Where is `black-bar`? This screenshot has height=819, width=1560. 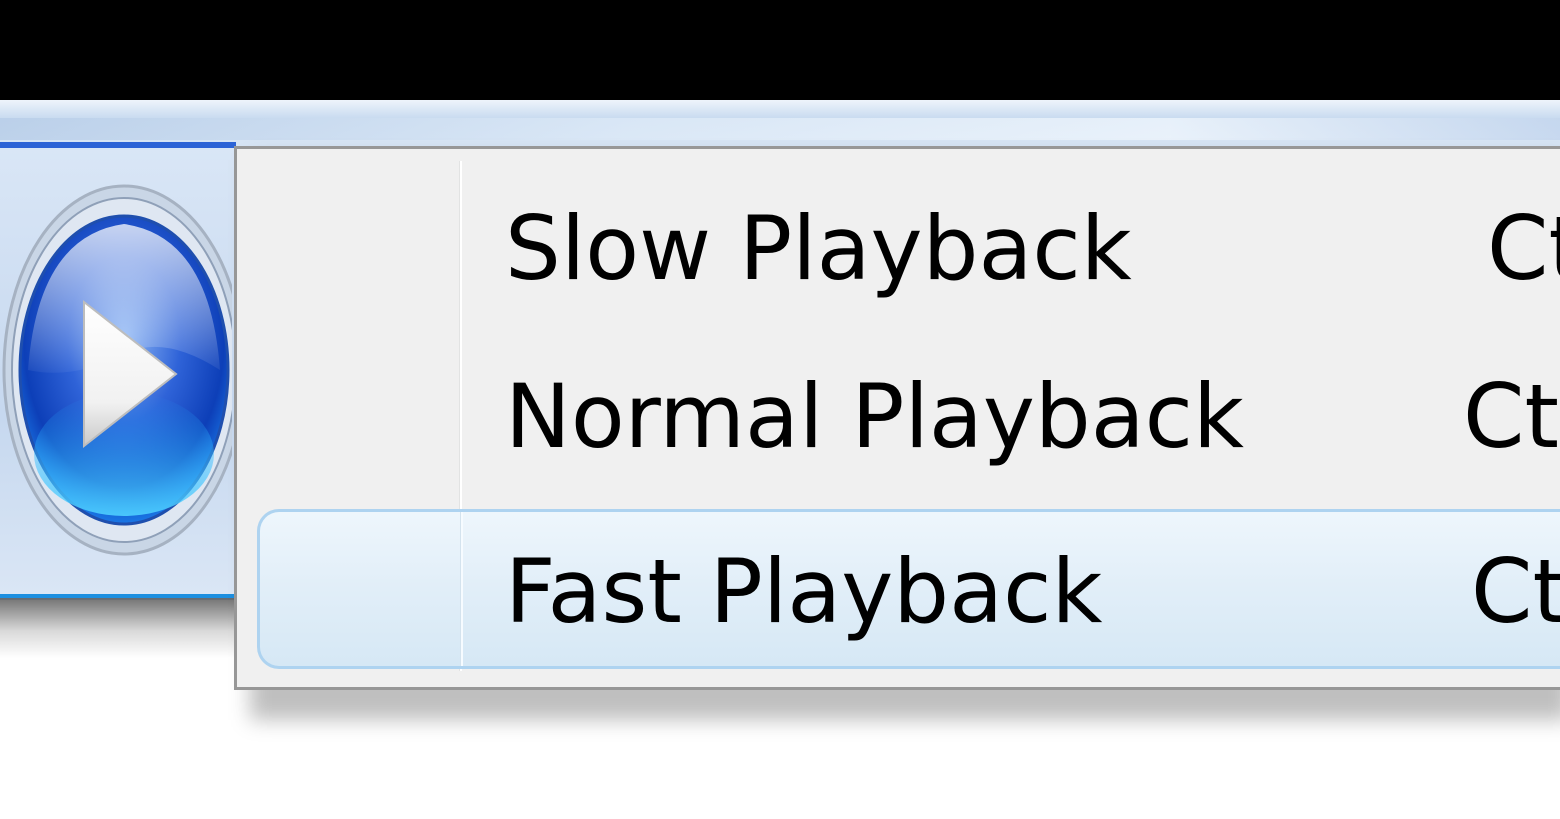 black-bar is located at coordinates (780, 51).